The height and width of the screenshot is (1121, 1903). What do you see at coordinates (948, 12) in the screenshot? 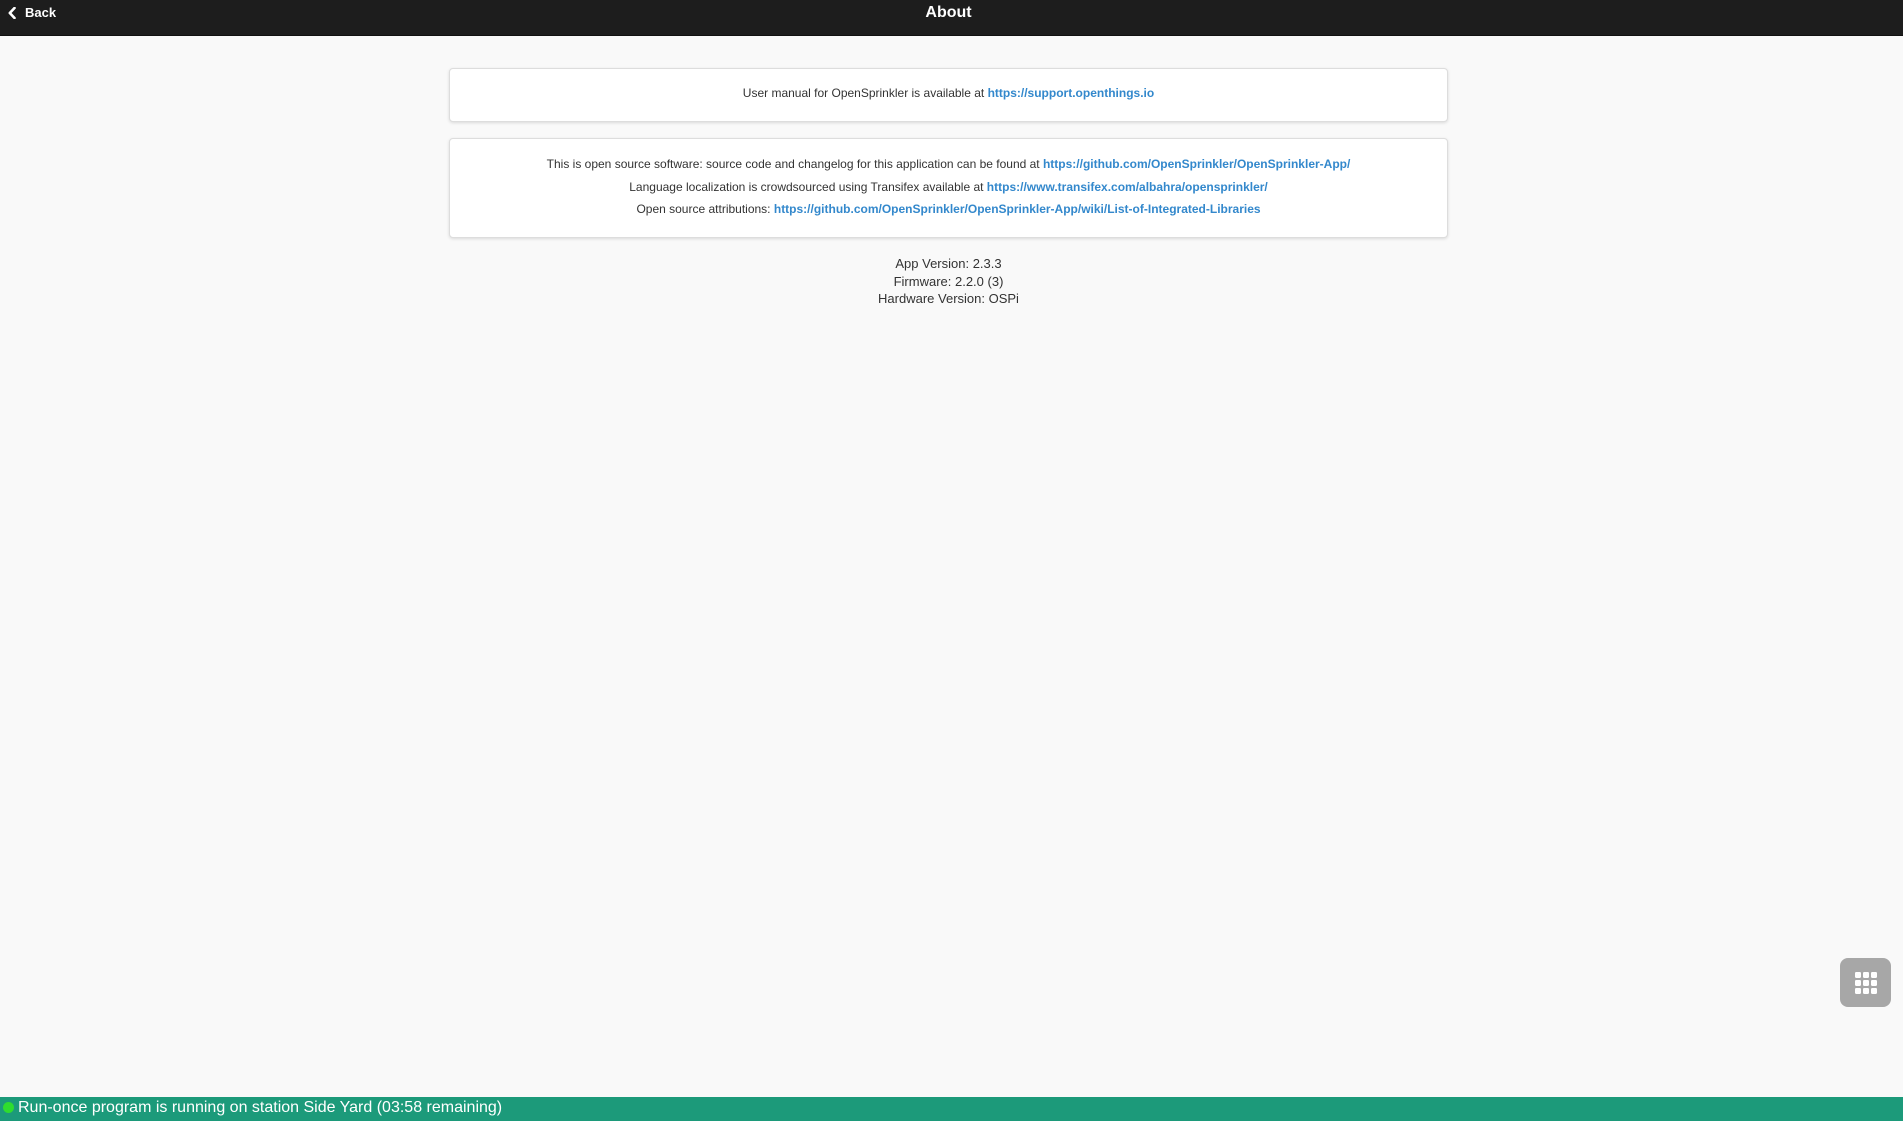
I see `page-title: About` at bounding box center [948, 12].